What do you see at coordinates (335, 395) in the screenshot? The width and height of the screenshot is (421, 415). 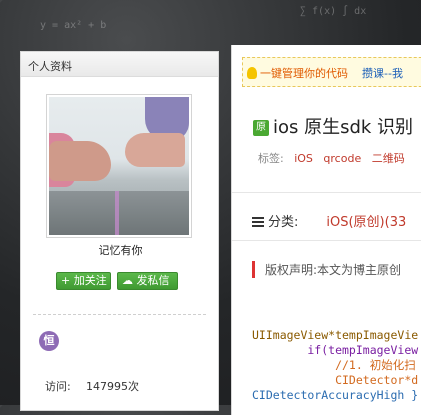 I see `code-line: CIDetectorAccuracyHigh }` at bounding box center [335, 395].